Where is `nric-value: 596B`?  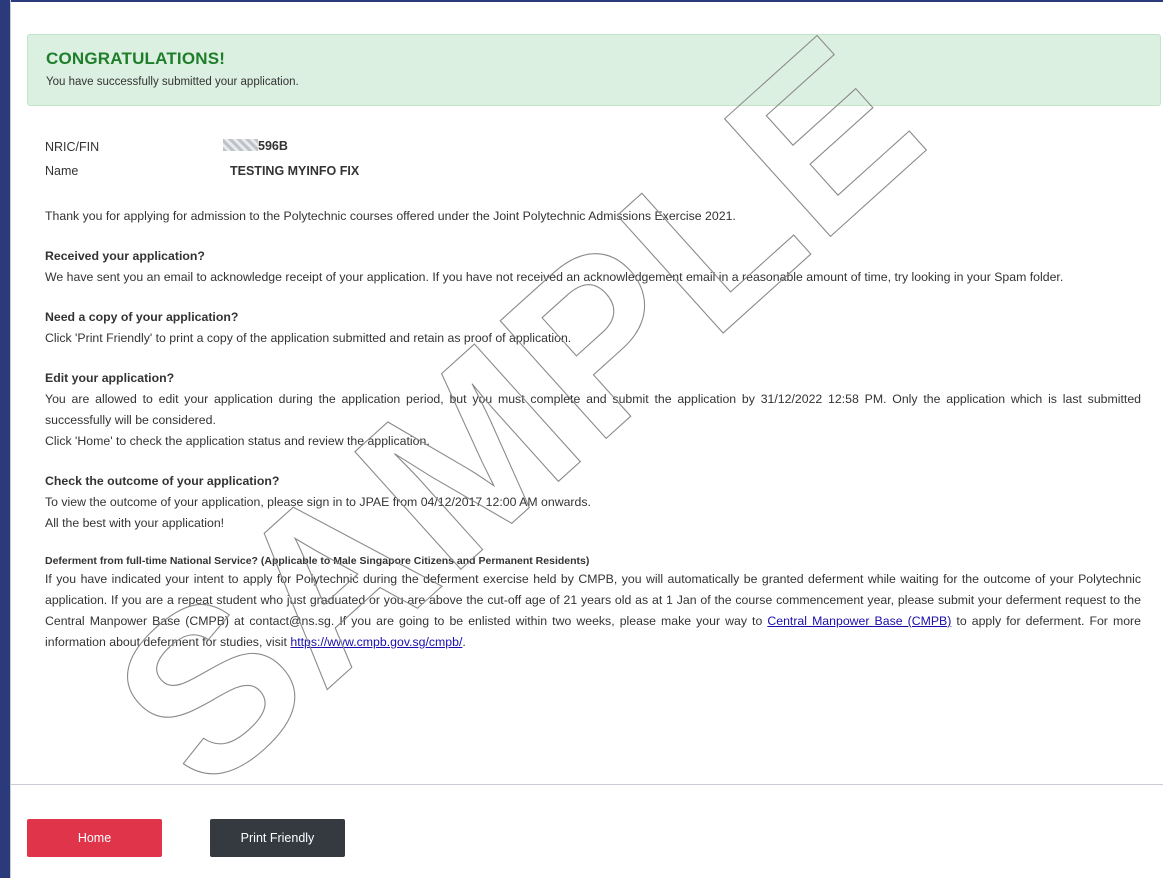 nric-value: 596B is located at coordinates (255, 146).